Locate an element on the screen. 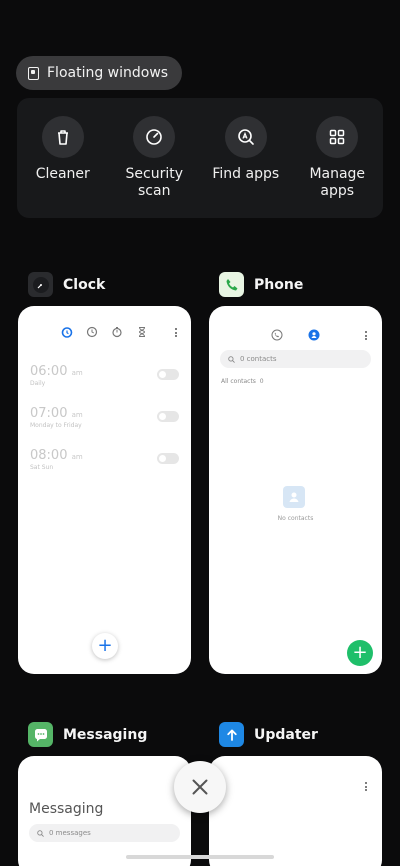 The height and width of the screenshot is (866, 400). timer-tab-icon is located at coordinates (142, 332).